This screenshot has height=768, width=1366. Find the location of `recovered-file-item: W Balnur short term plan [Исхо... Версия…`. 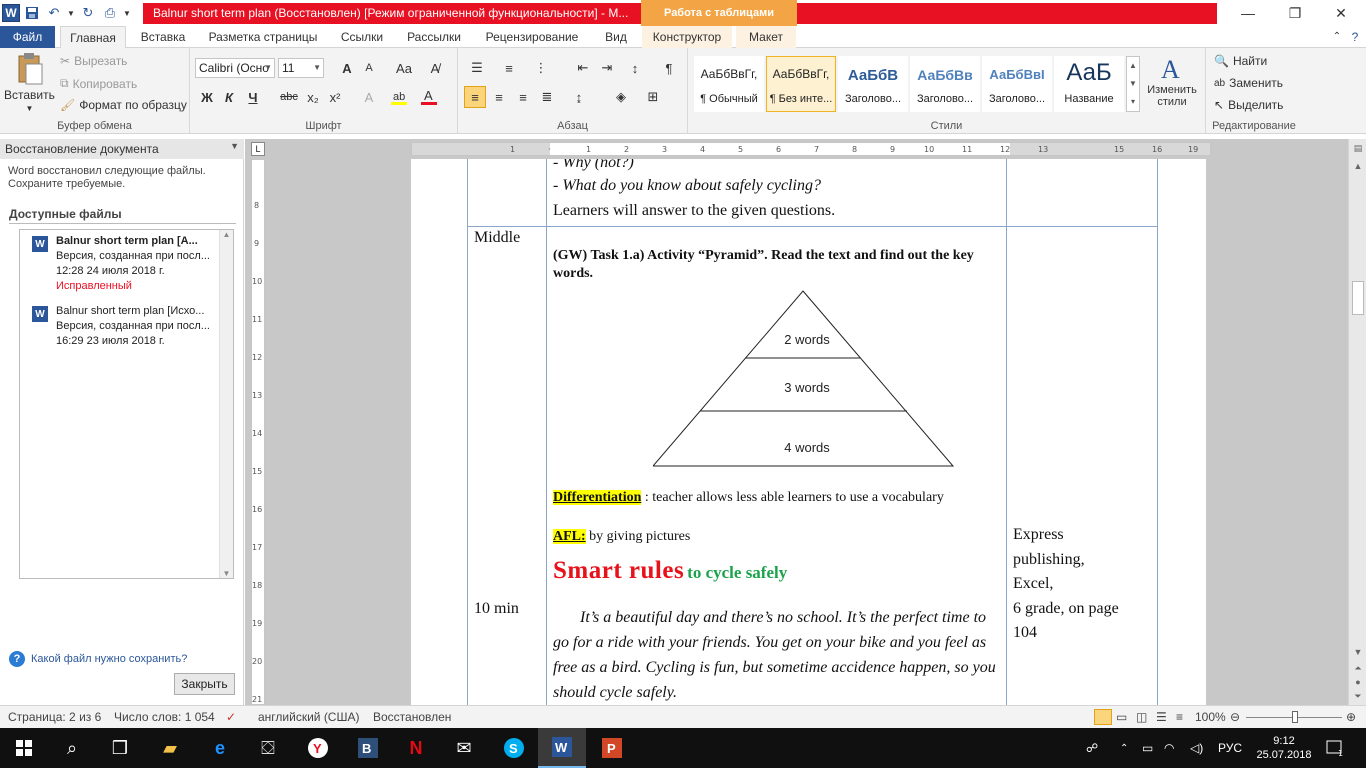

recovered-file-item: W Balnur short term plan [Исхо... Версия… is located at coordinates (119, 326).